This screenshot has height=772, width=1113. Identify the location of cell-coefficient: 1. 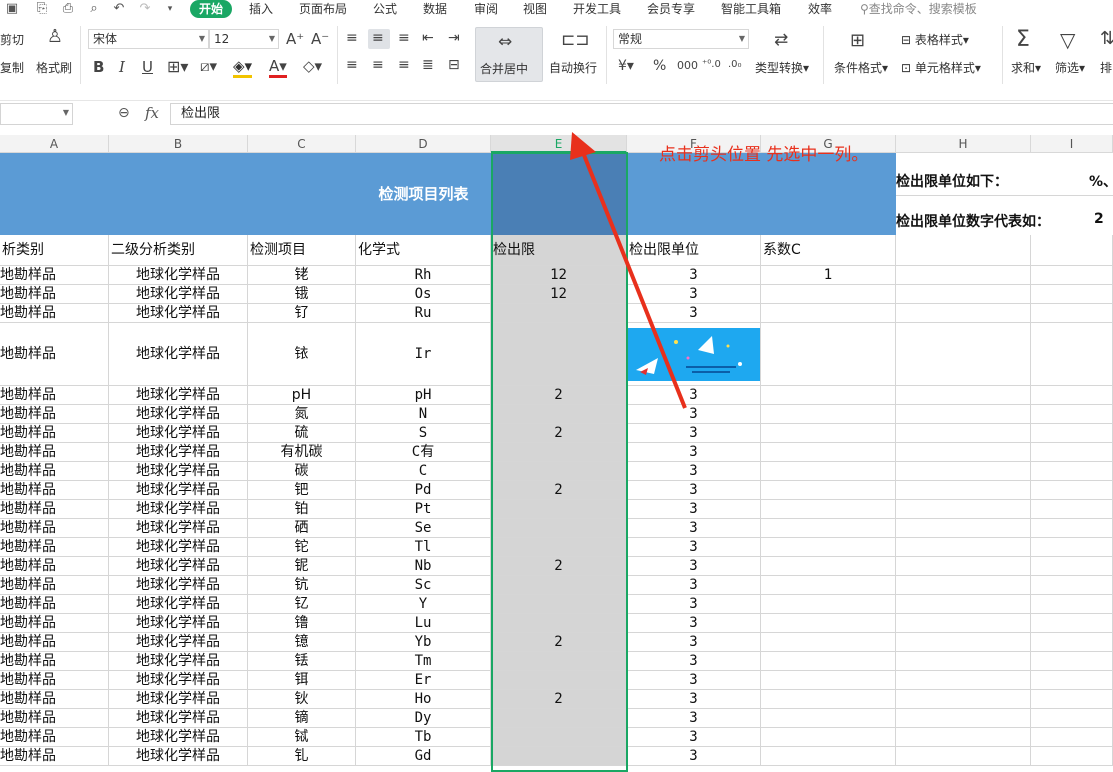
(828, 275).